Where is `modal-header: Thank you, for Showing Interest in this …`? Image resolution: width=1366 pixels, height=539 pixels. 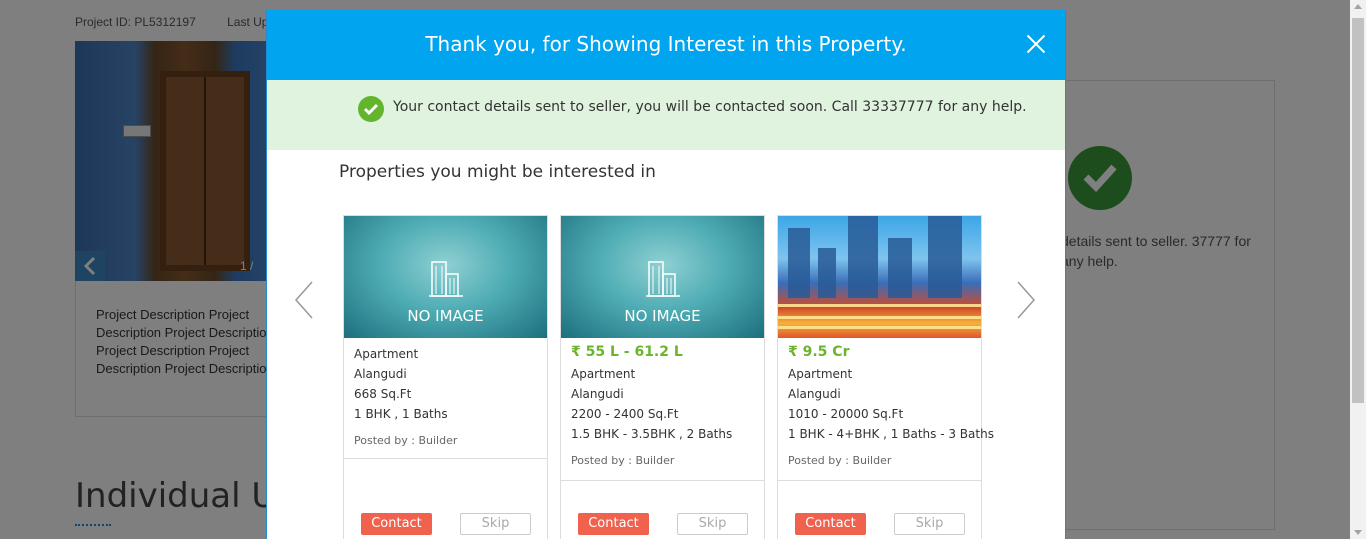 modal-header: Thank you, for Showing Interest in this … is located at coordinates (666, 45).